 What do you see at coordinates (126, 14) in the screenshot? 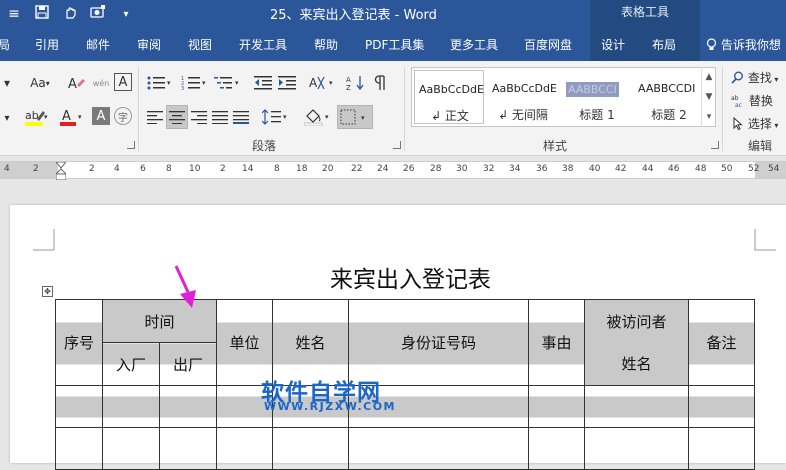
I see `customize-qat-icon: ▾` at bounding box center [126, 14].